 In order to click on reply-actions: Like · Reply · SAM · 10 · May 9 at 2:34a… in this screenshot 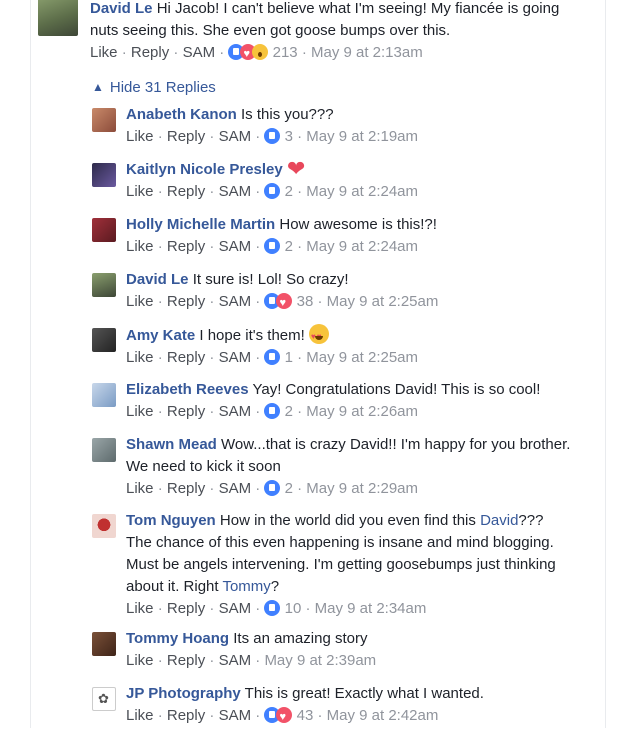, I will do `click(276, 608)`.